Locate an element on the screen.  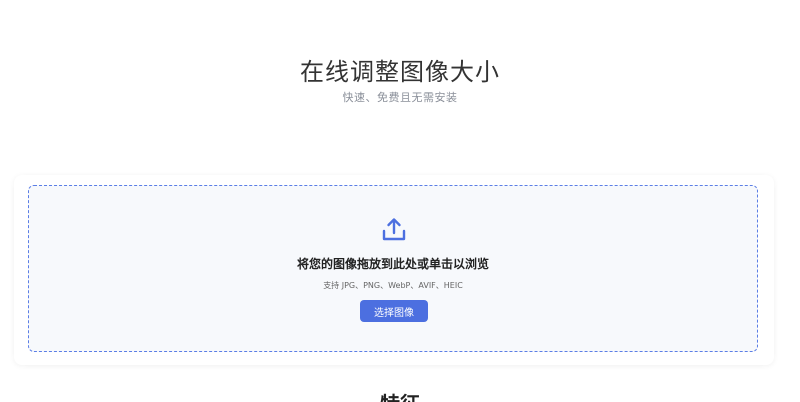
select-image-button: 选择图像 is located at coordinates (394, 311).